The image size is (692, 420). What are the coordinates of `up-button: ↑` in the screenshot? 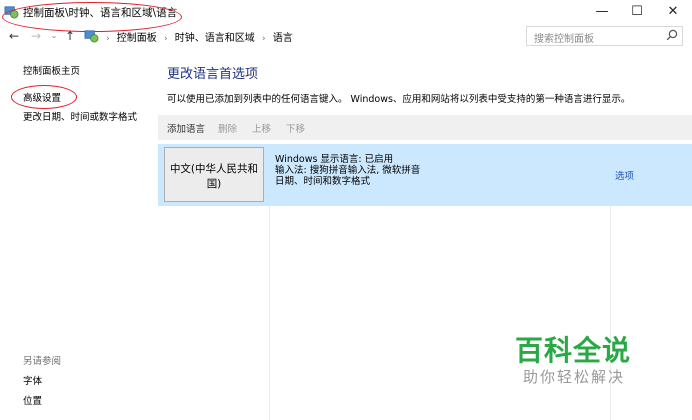 It's located at (70, 36).